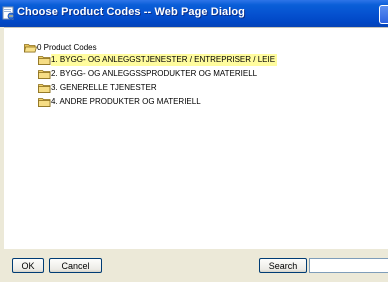  What do you see at coordinates (131, 12) in the screenshot?
I see `dialog-title: Choose Product Codes -- Web Page Dialog` at bounding box center [131, 12].